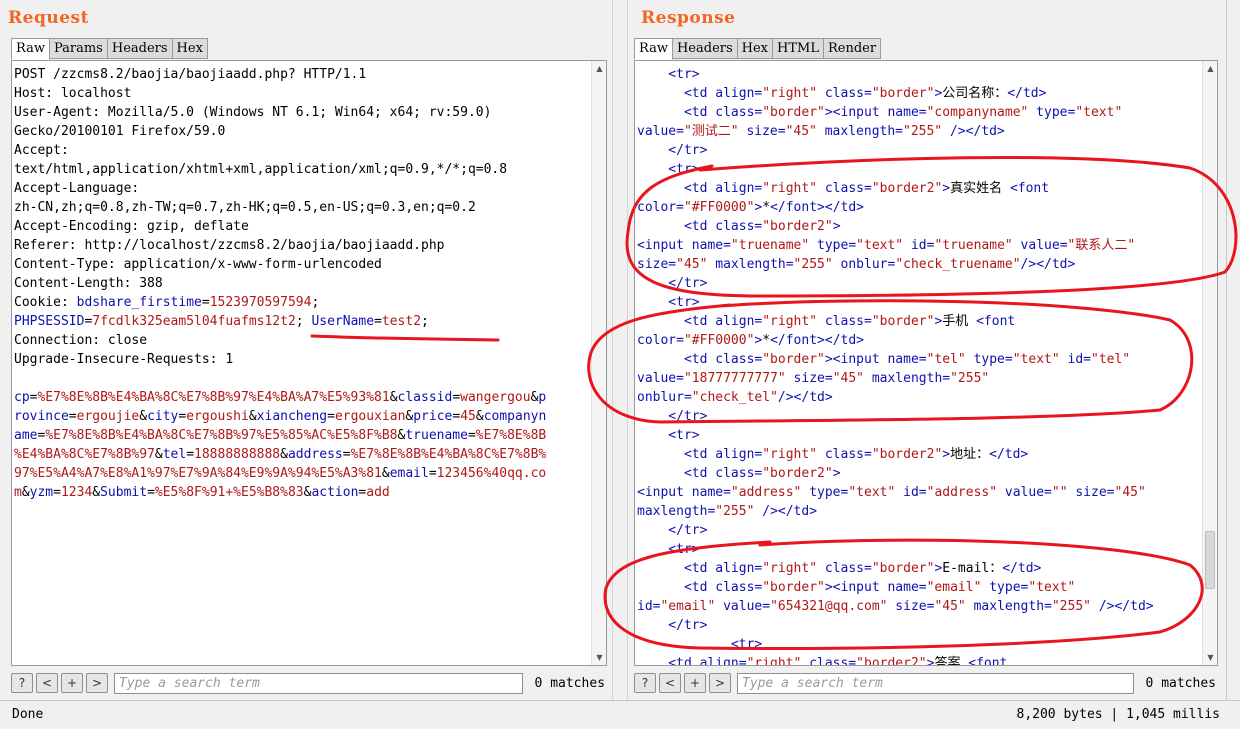 The width and height of the screenshot is (1240, 729). What do you see at coordinates (47, 683) in the screenshot?
I see `request-prev-button: <` at bounding box center [47, 683].